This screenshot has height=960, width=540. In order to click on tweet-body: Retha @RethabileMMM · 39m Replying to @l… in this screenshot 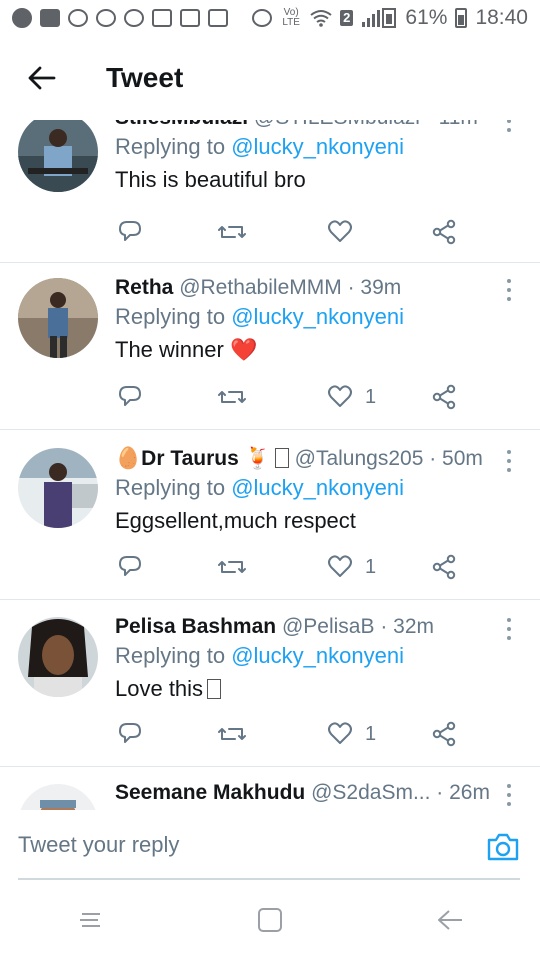, I will do `click(317, 320)`.